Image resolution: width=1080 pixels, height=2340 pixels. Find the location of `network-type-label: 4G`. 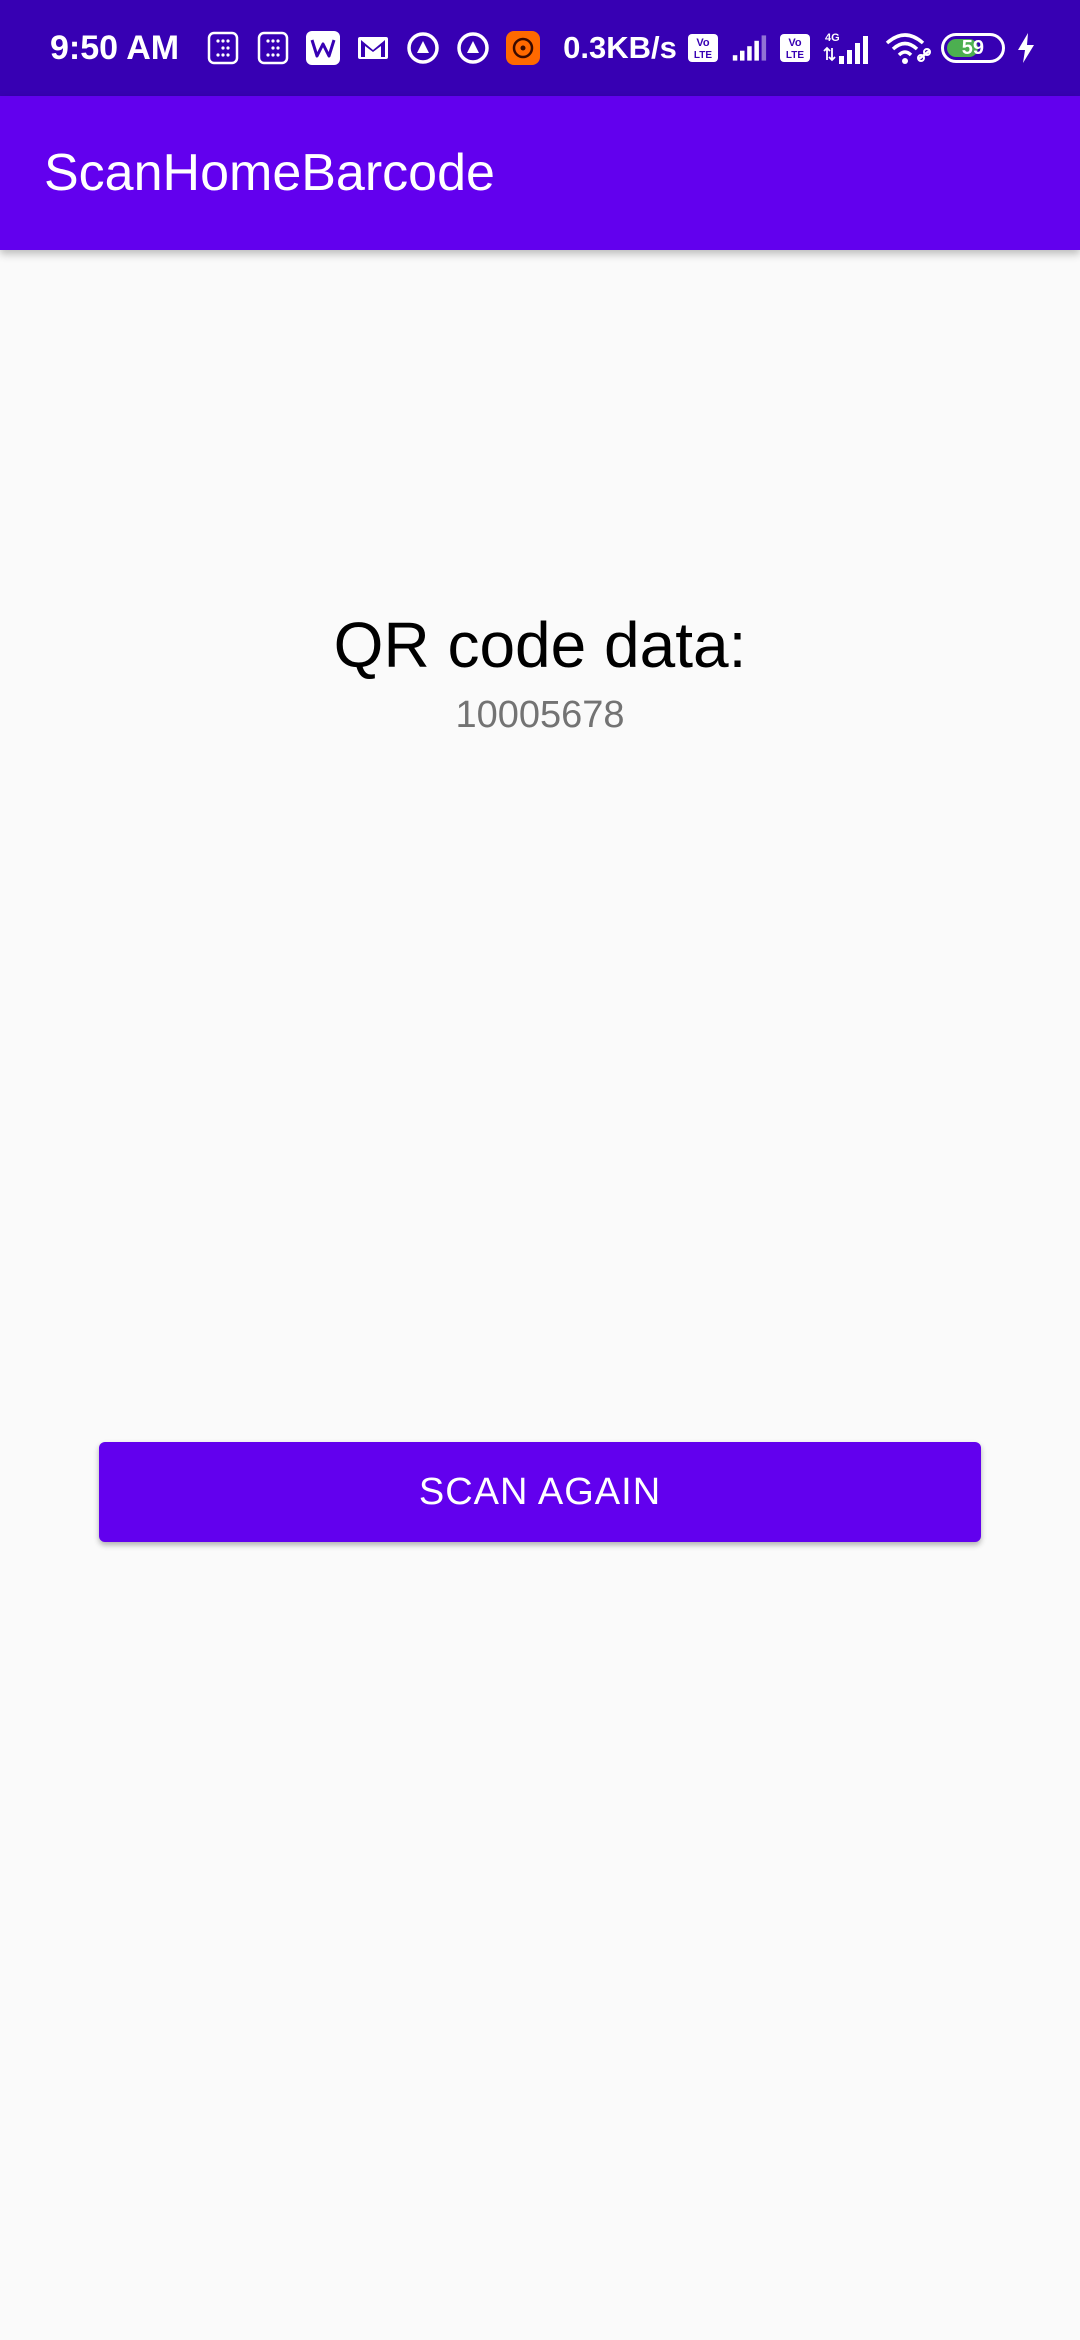

network-type-label: 4G is located at coordinates (832, 38).